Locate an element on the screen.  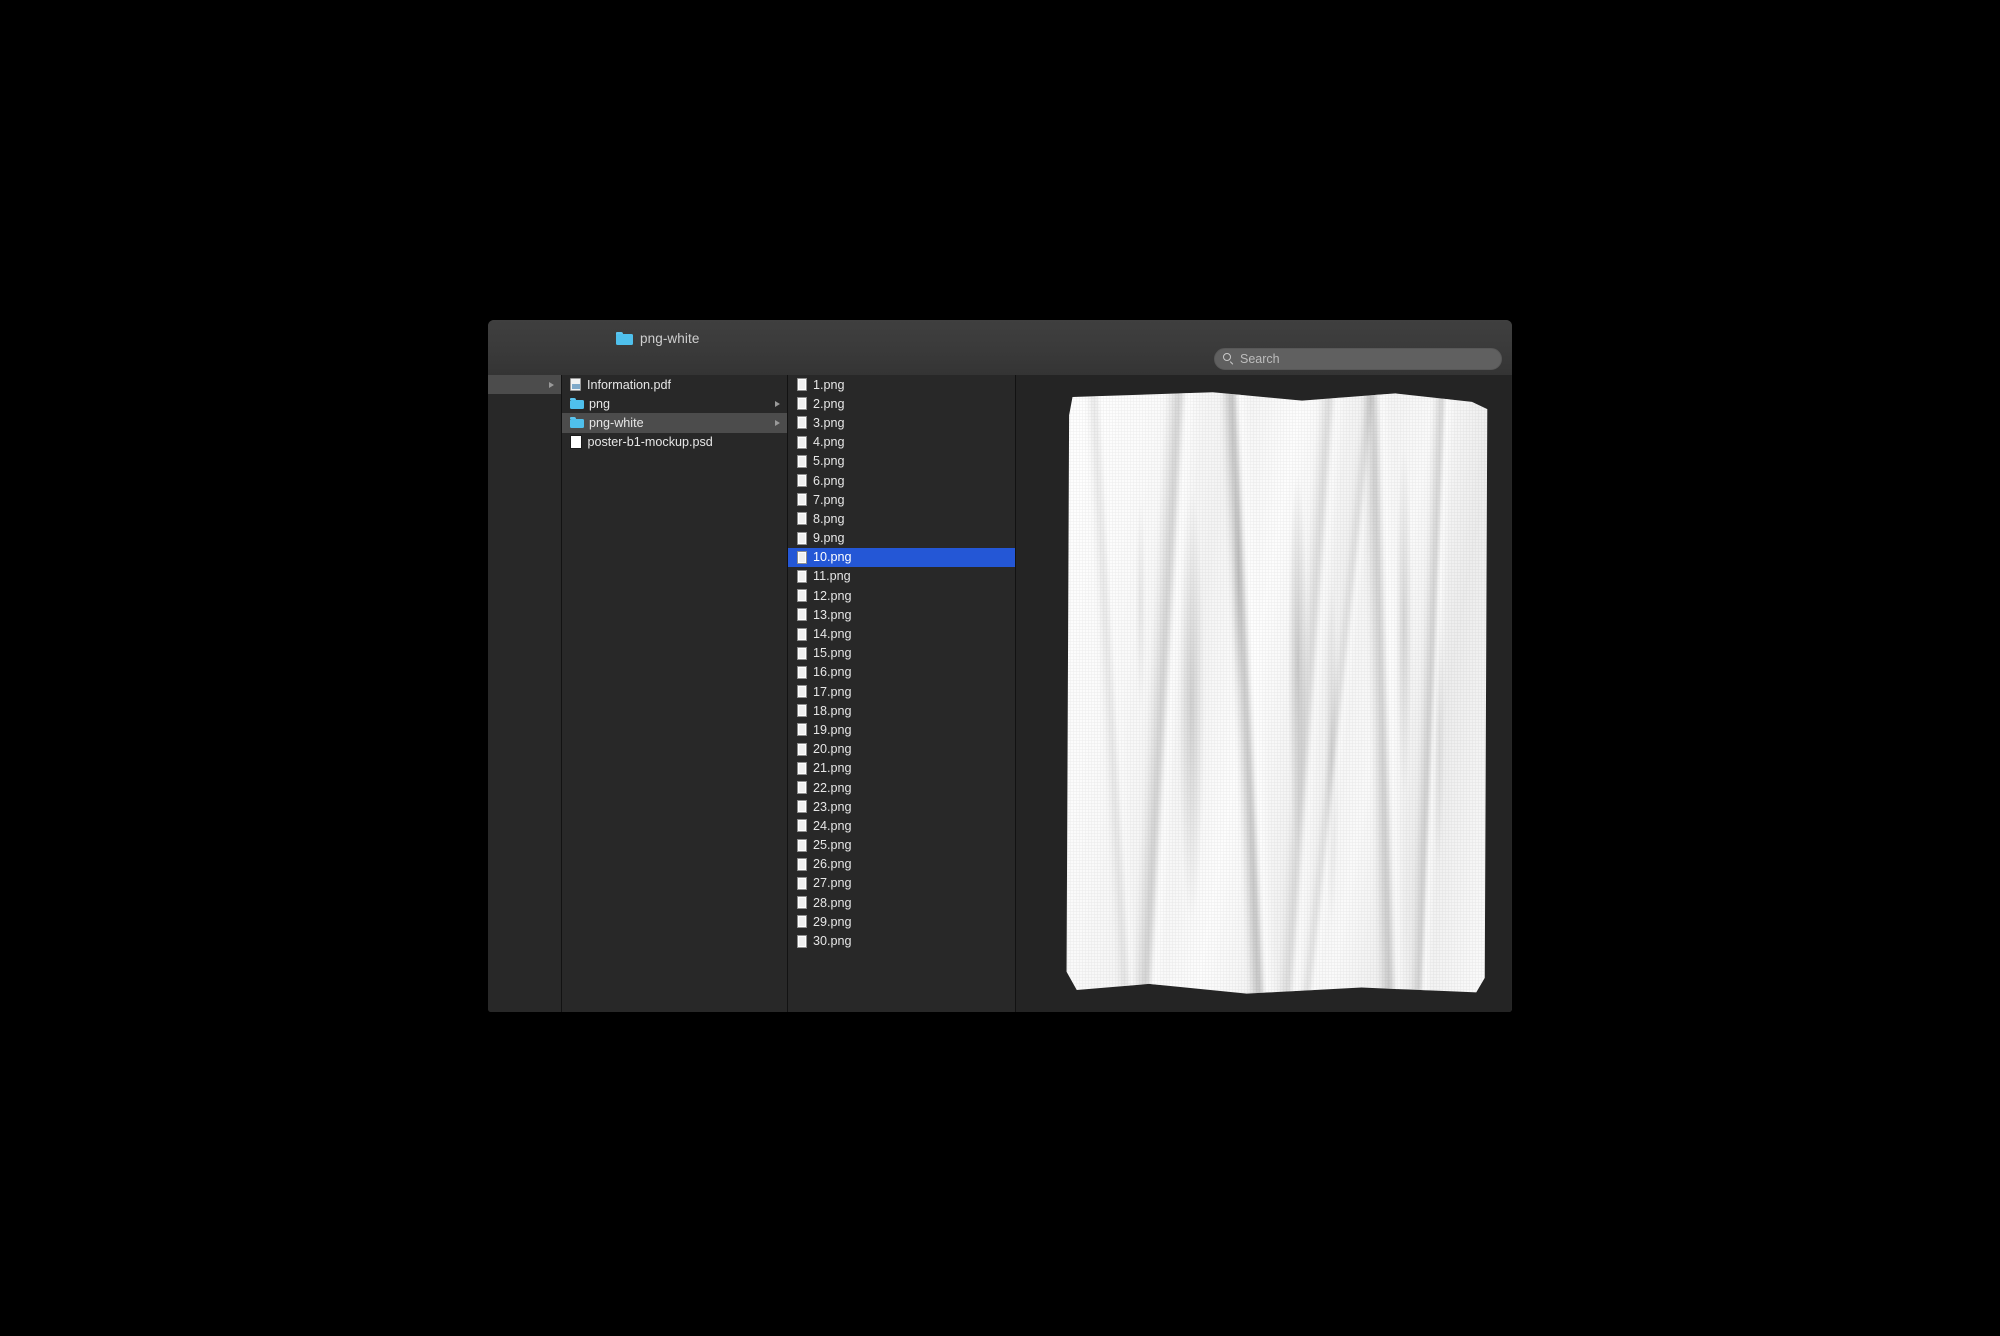
list-item-label: 19.png is located at coordinates (832, 729).